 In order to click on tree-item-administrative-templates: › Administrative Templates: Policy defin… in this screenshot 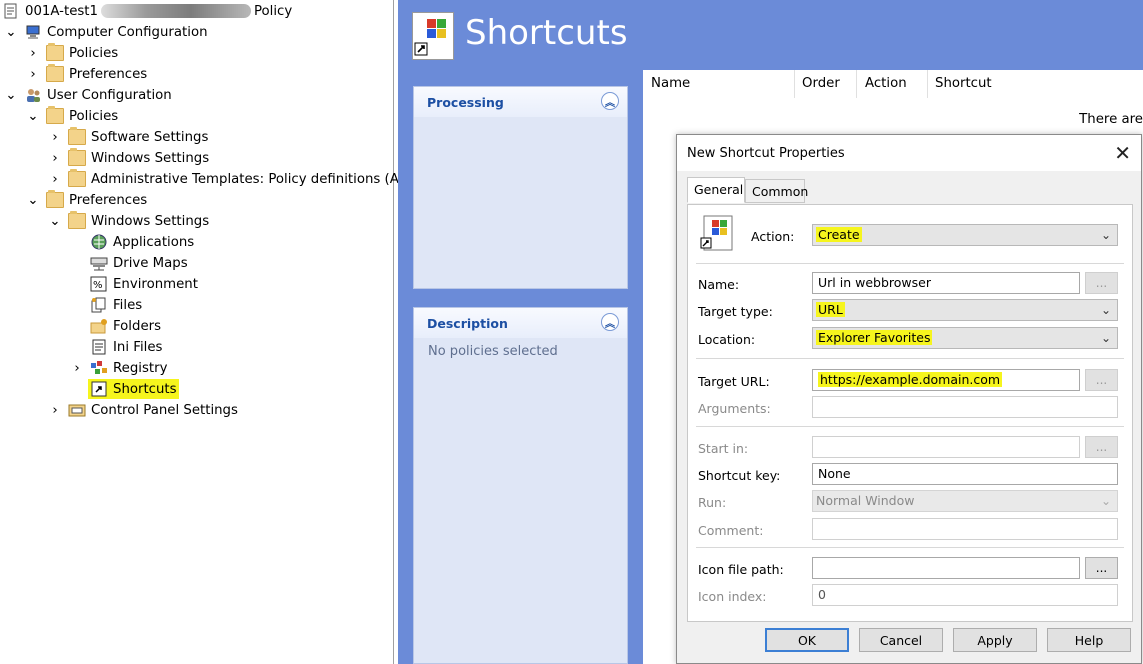, I will do `click(230, 179)`.